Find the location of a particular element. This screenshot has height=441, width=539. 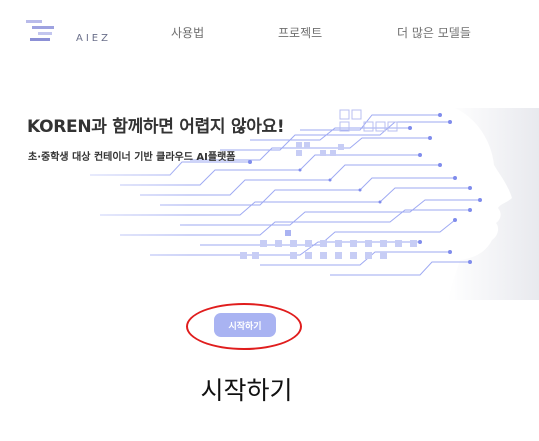

nav-how-to-use: 사용법 is located at coordinates (187, 32).